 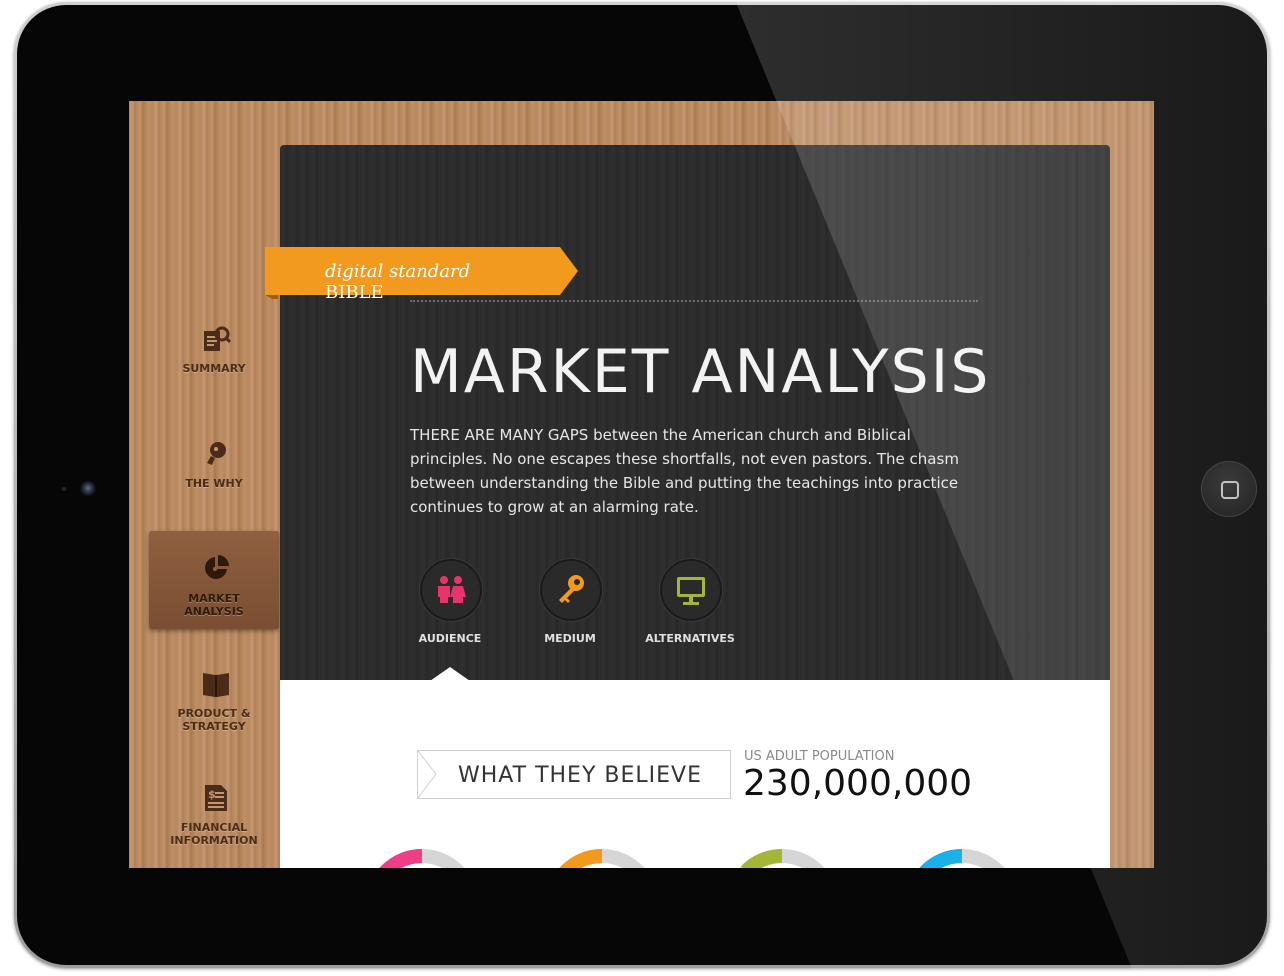 I want to click on sidebar-item-label: PRODUCT & STRATEGY, so click(x=214, y=720).